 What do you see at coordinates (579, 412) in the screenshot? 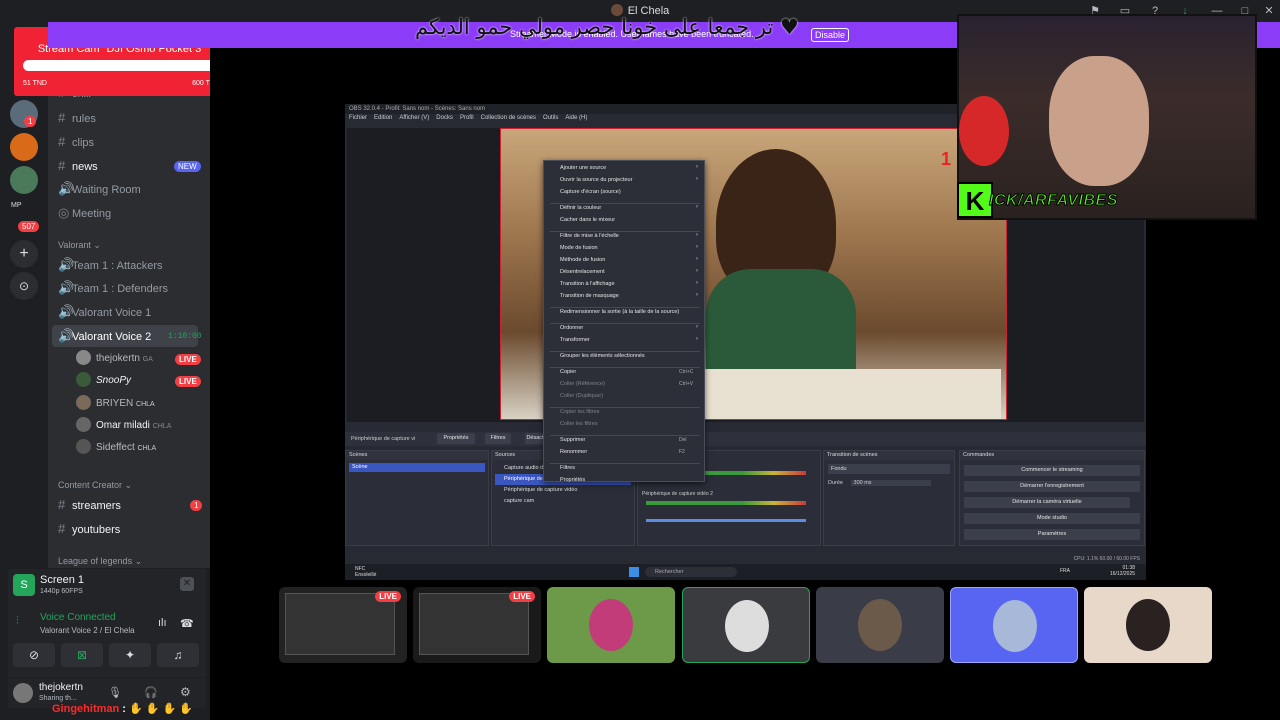
I see `context-menu-item: Copier les filtres` at bounding box center [579, 412].